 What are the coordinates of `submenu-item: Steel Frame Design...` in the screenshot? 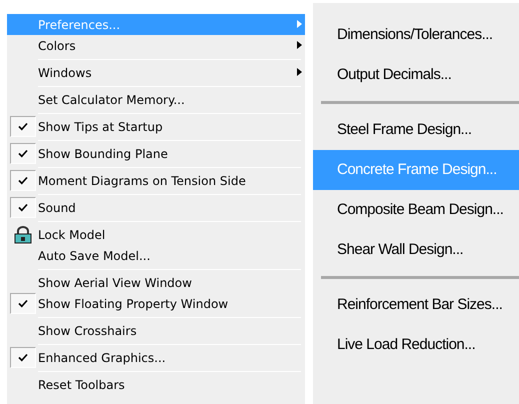 It's located at (416, 130).